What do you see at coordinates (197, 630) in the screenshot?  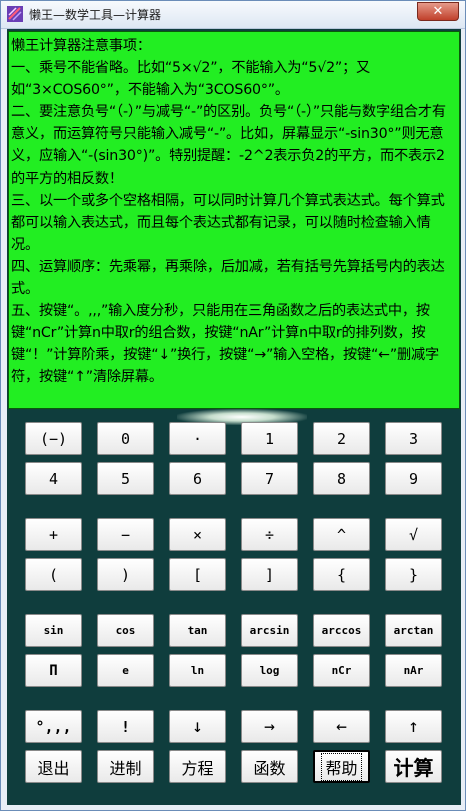 I see `tan-button: tan` at bounding box center [197, 630].